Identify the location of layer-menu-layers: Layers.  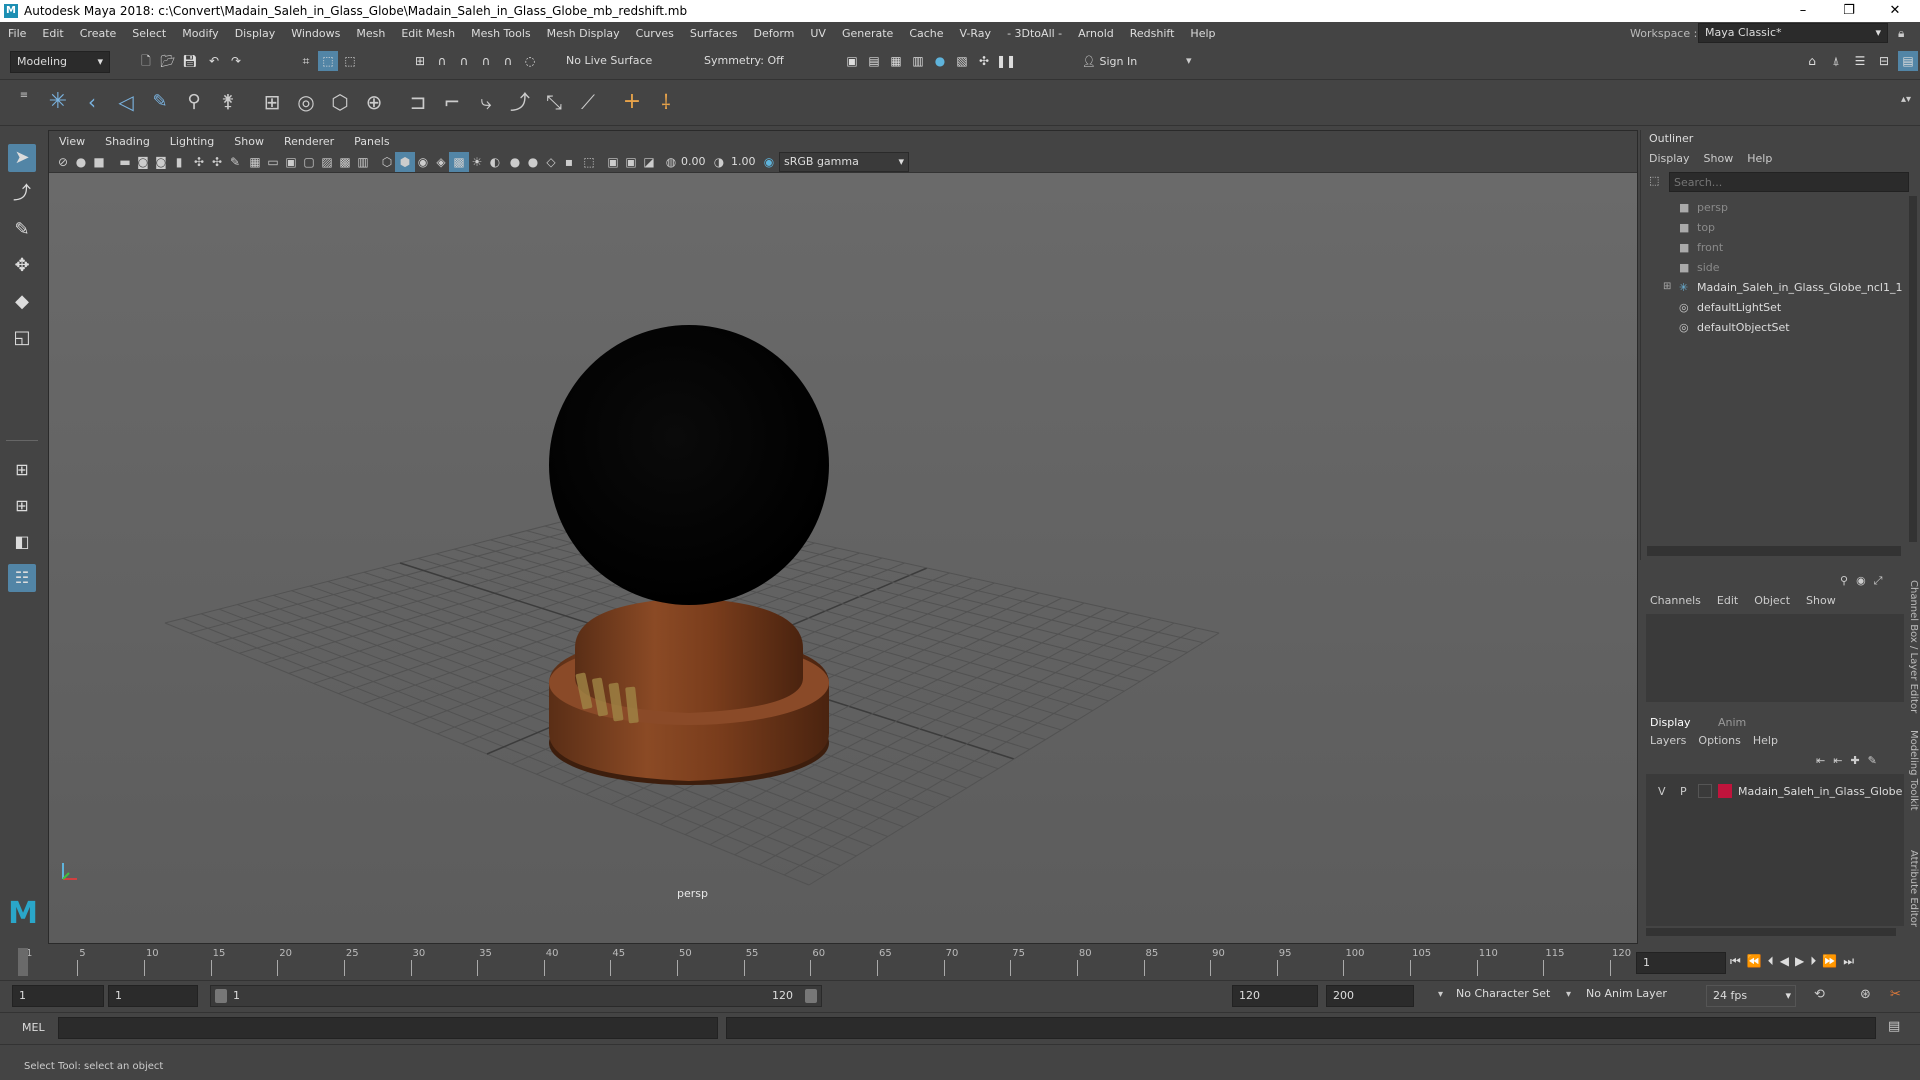
(1668, 740).